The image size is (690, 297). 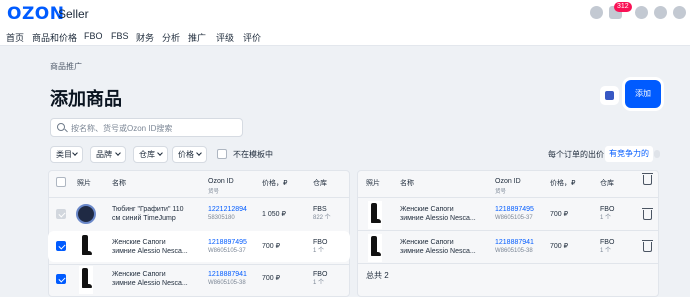 What do you see at coordinates (171, 37) in the screenshot?
I see `nav-analytics: 分析` at bounding box center [171, 37].